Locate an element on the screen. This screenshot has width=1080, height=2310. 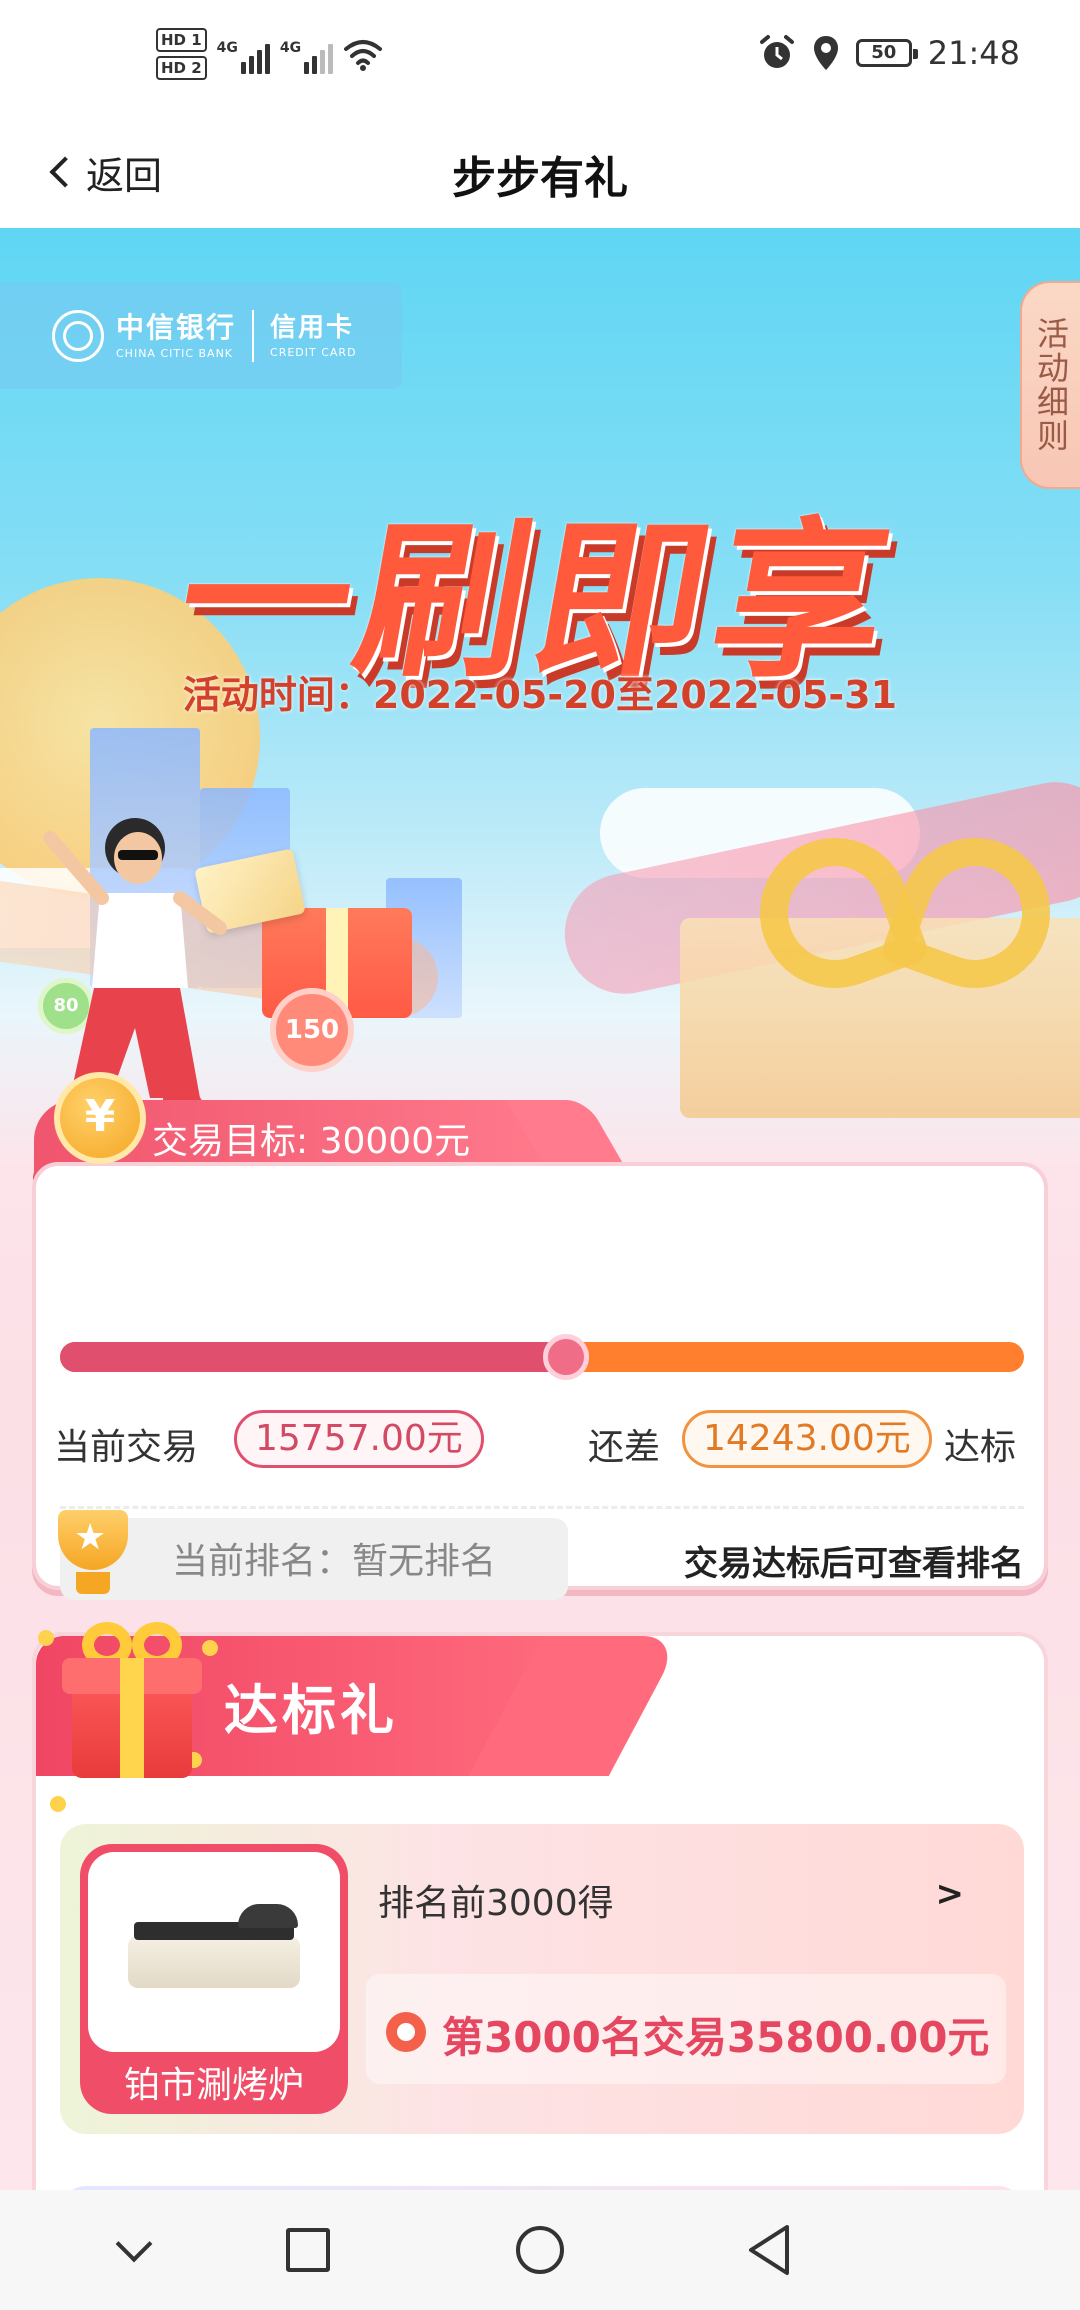
rank-hint: 交易达标后可查看排名 is located at coordinates (854, 1564).